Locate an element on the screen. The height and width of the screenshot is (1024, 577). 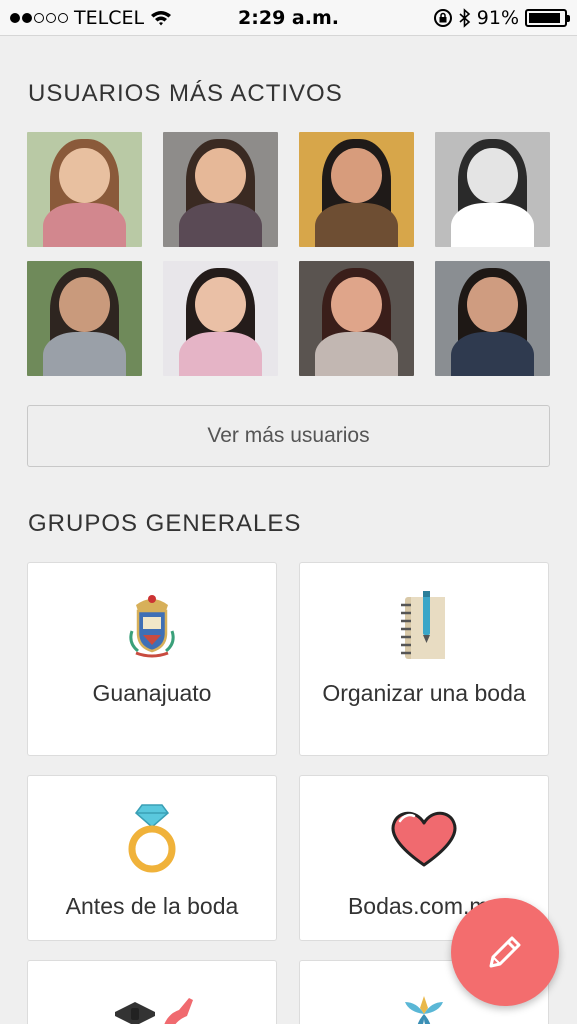
battery-icon is located at coordinates (547, 17).